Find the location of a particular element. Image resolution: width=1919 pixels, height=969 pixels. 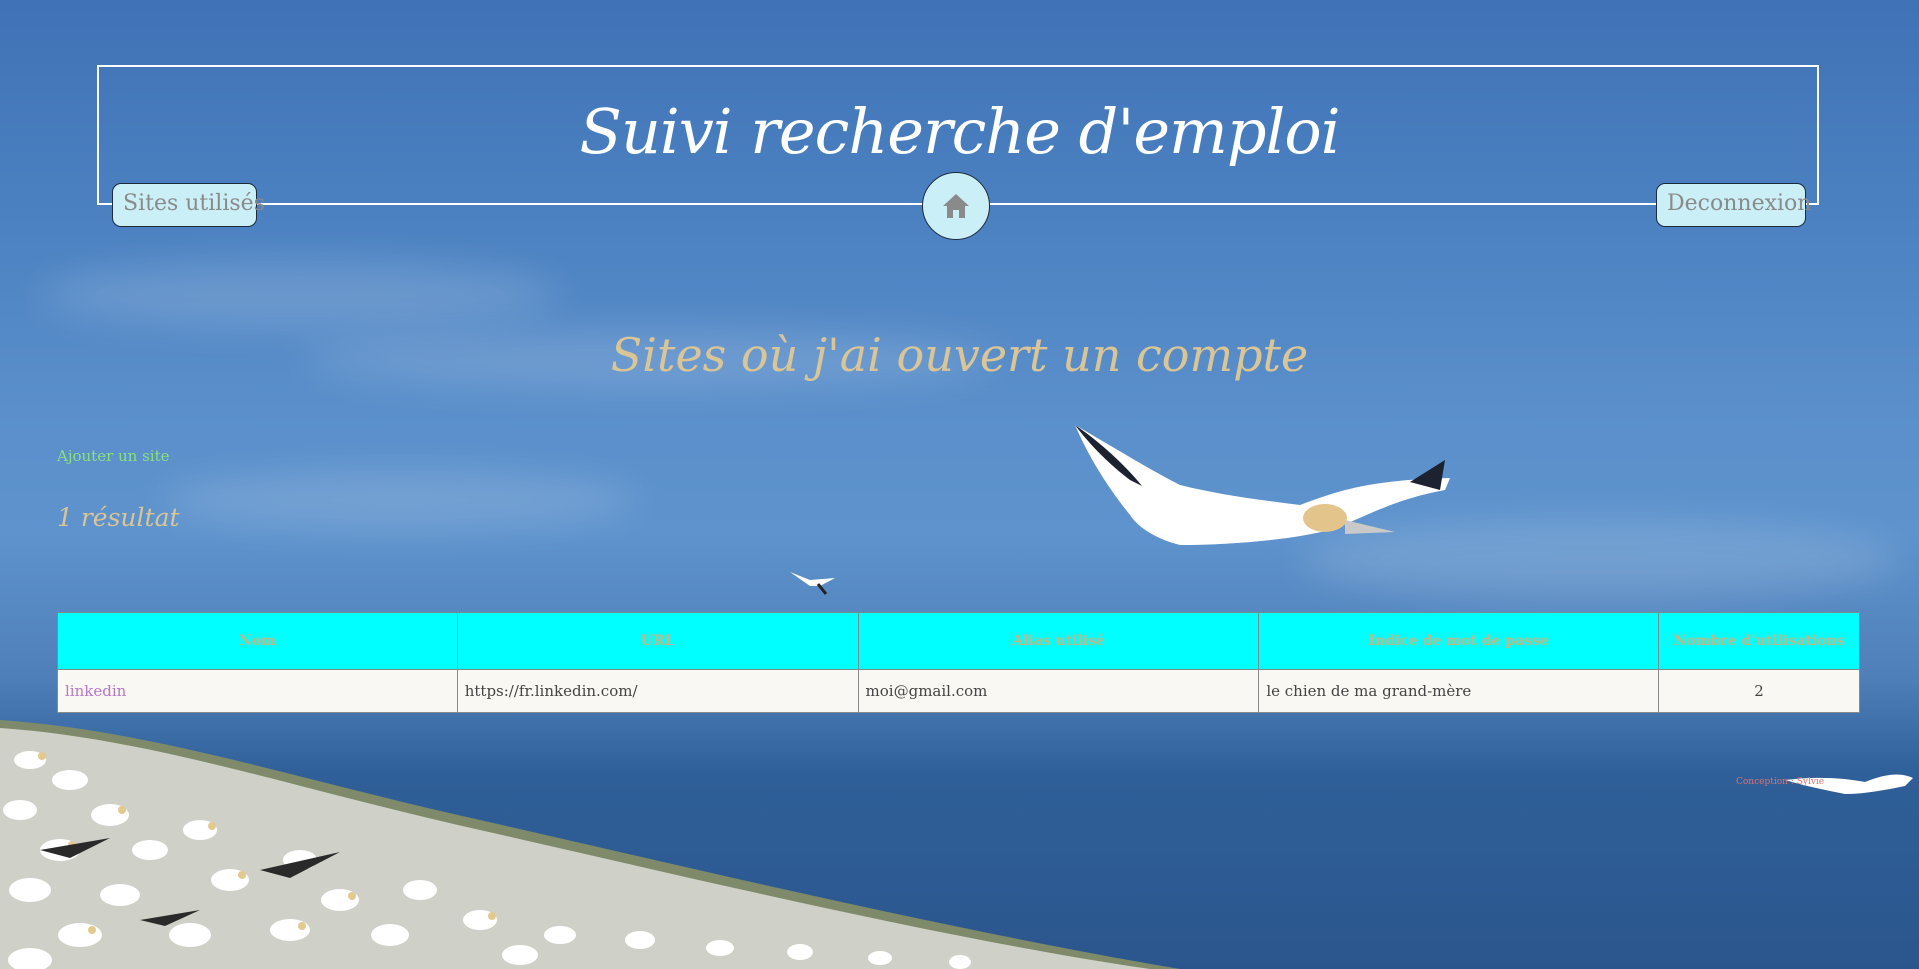

column-header-nom: Nom is located at coordinates (257, 641).